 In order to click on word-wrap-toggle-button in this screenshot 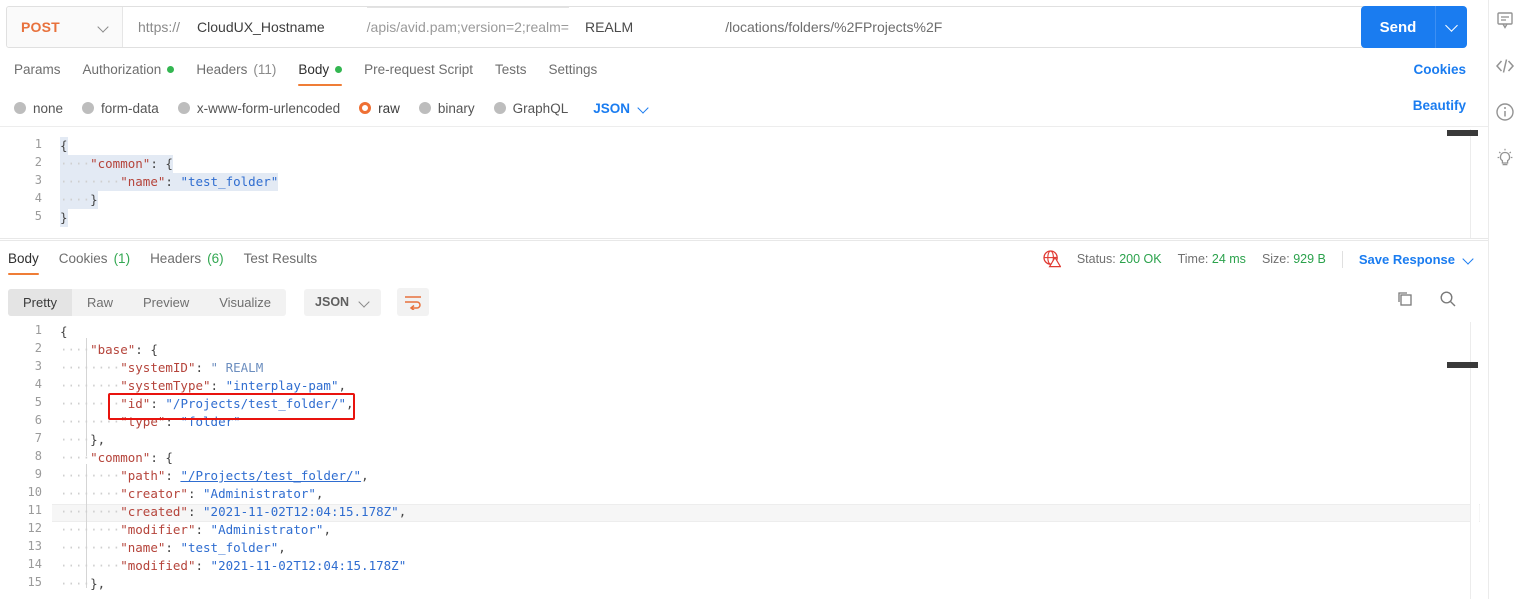, I will do `click(413, 302)`.